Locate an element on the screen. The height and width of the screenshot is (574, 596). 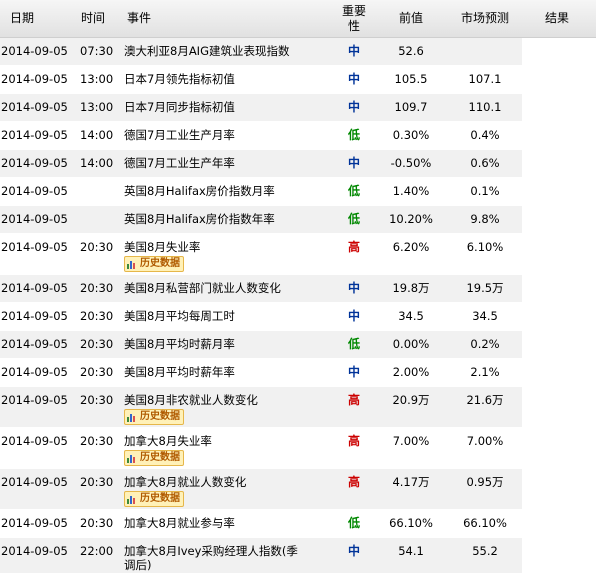
event-name: 美国8月失业率 is located at coordinates (162, 247).